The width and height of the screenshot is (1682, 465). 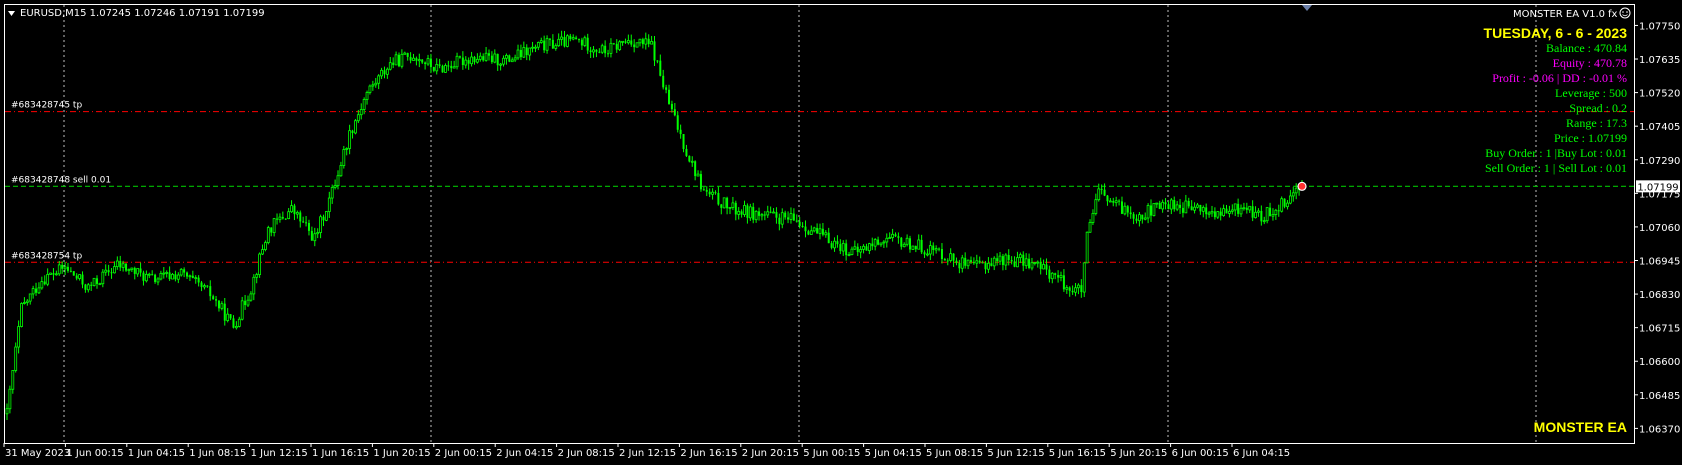 What do you see at coordinates (11, 13) in the screenshot?
I see `symbol-dropdown-icon` at bounding box center [11, 13].